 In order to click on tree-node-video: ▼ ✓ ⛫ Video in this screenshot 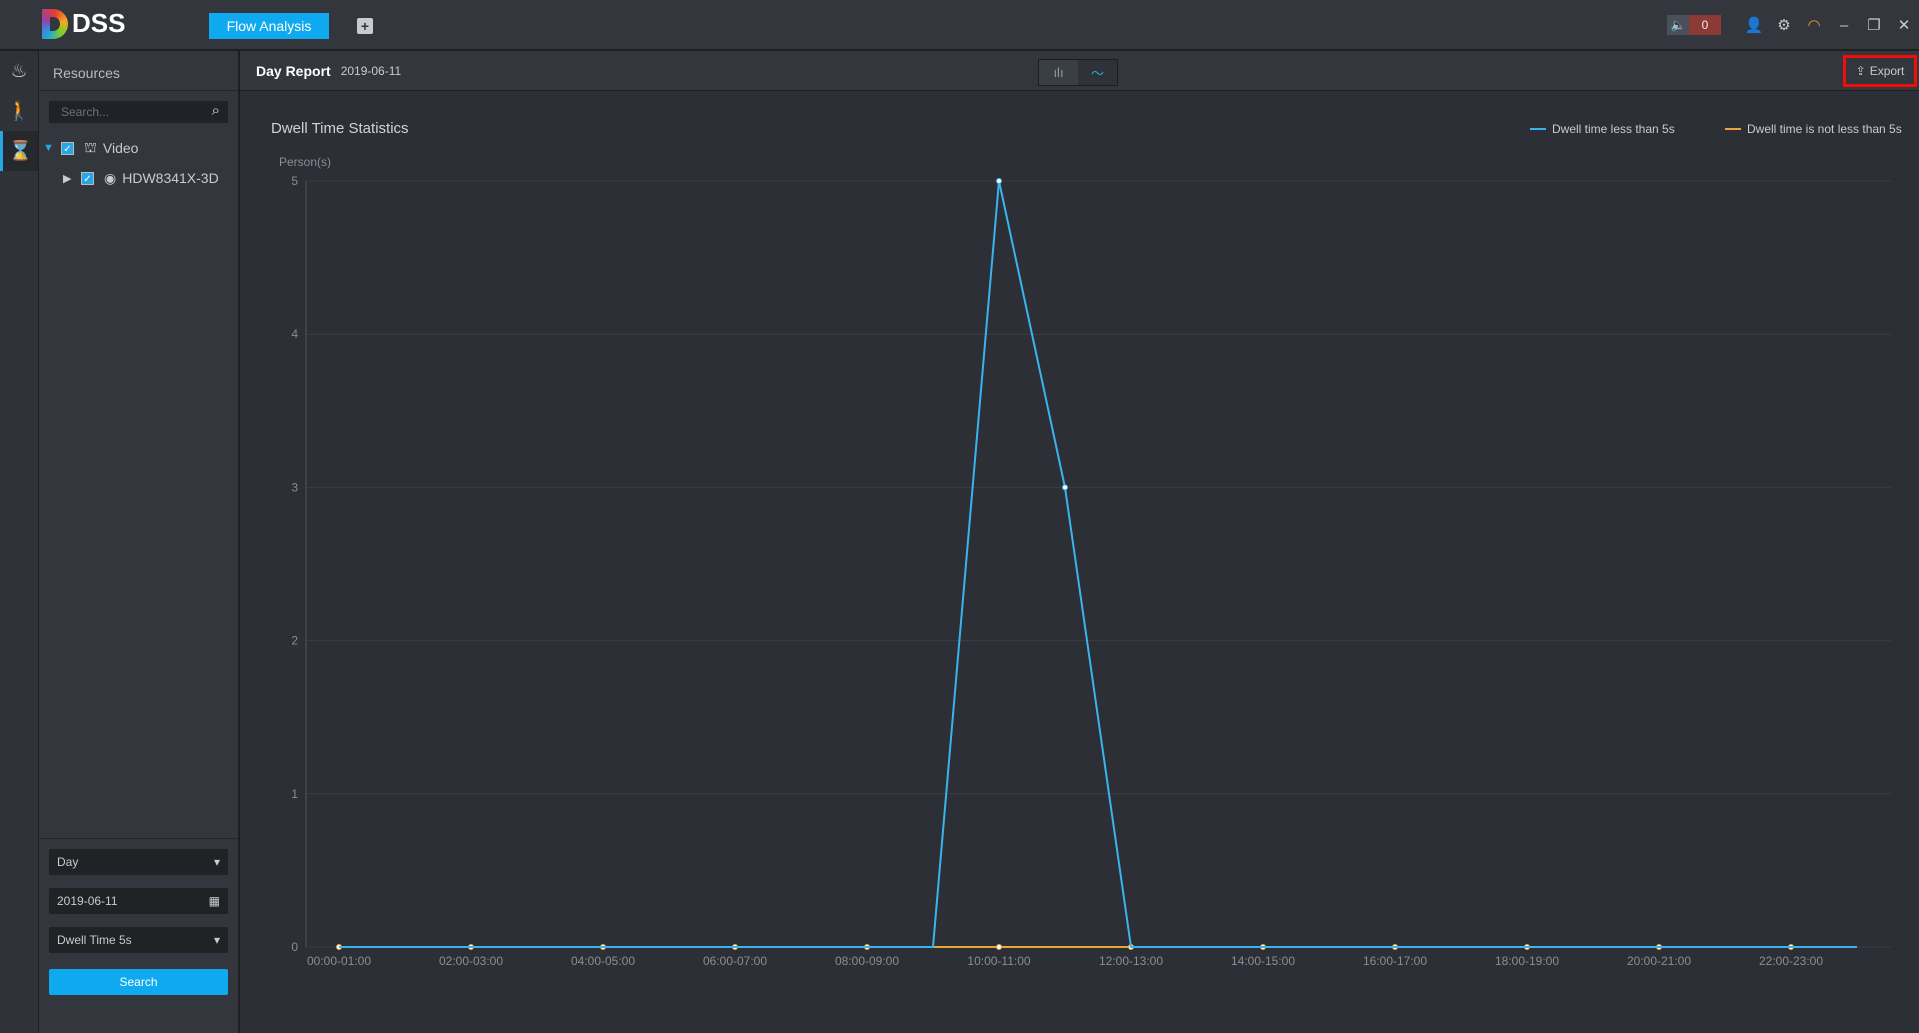, I will do `click(138, 148)`.